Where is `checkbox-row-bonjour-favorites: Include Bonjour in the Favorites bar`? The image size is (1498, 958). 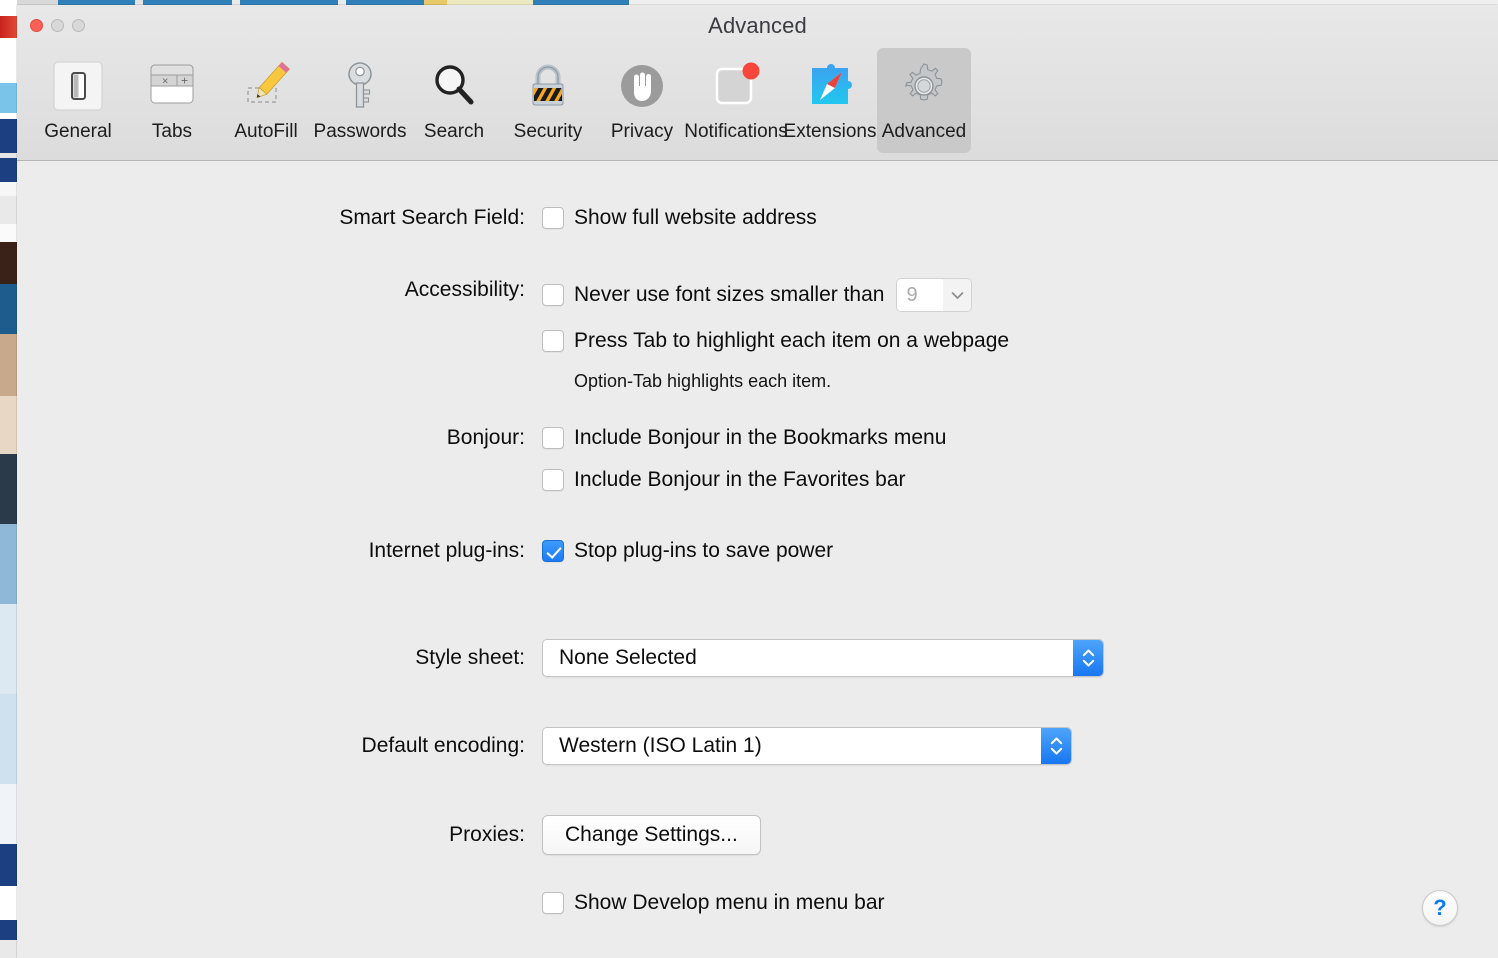 checkbox-row-bonjour-favorites: Include Bonjour in the Favorites bar is located at coordinates (744, 480).